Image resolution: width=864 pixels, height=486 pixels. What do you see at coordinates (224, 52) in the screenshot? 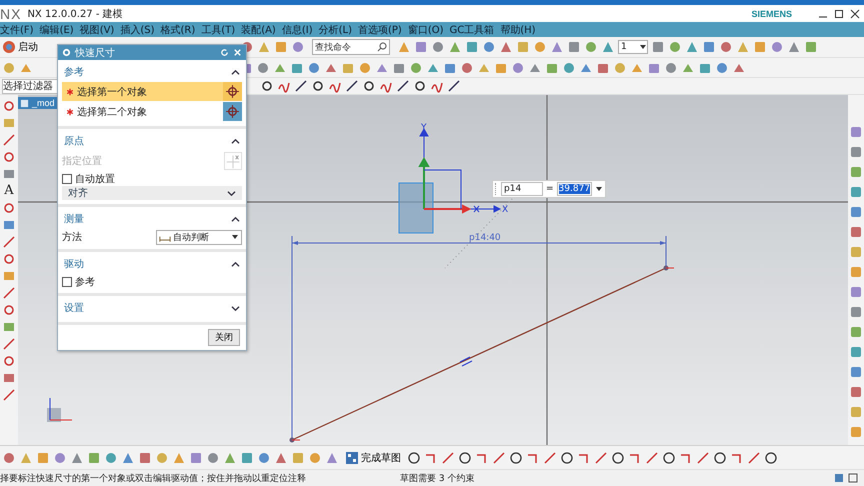
I see `reset-icon` at bounding box center [224, 52].